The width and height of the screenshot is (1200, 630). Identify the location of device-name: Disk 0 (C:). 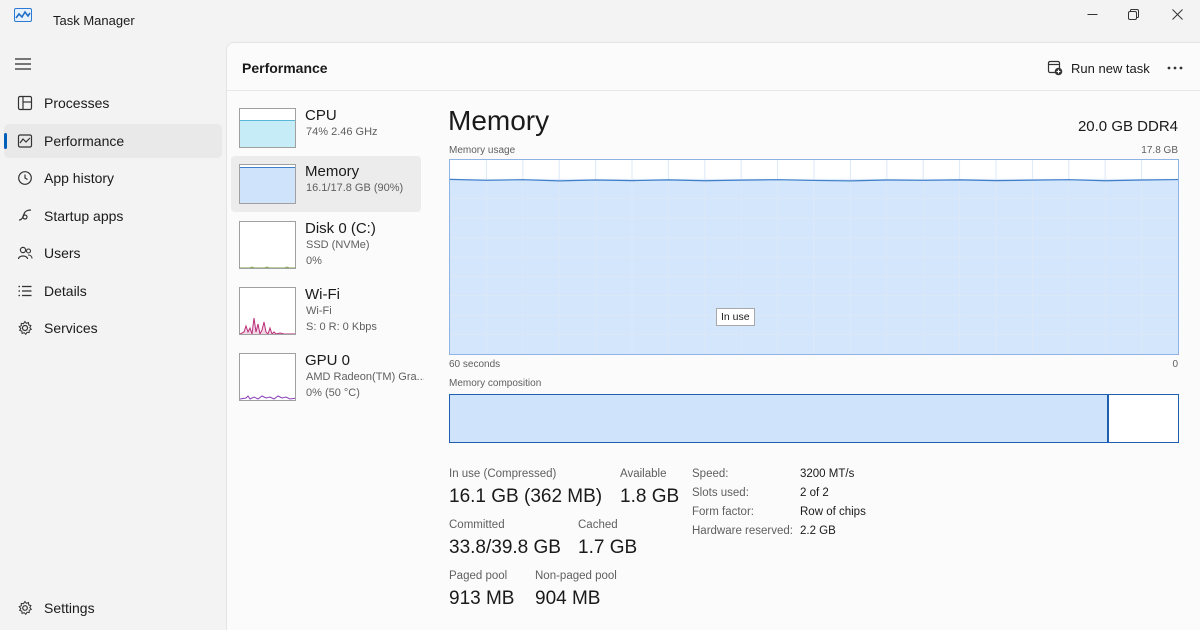
(340, 228).